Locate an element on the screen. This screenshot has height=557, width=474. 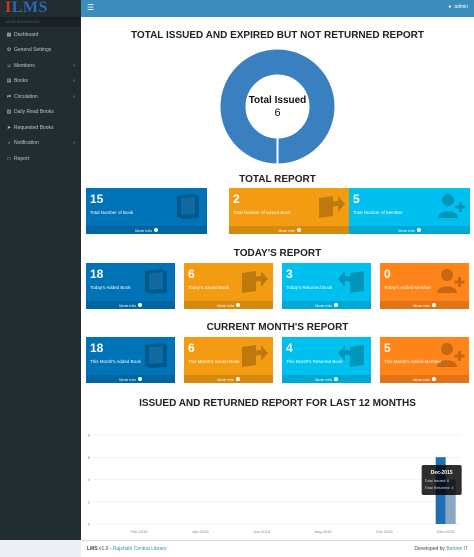
sidebar-item-requested-books: ➤ Requested Books is located at coordinates (40, 128).